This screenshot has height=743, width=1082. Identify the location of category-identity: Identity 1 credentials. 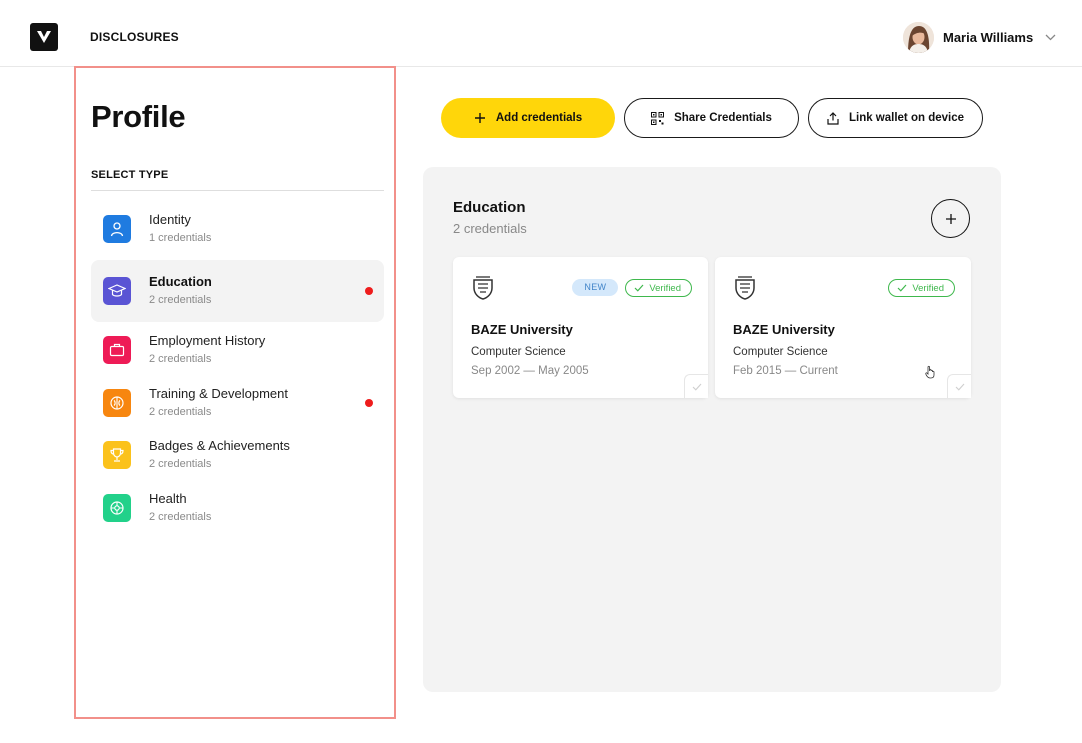
(237, 229).